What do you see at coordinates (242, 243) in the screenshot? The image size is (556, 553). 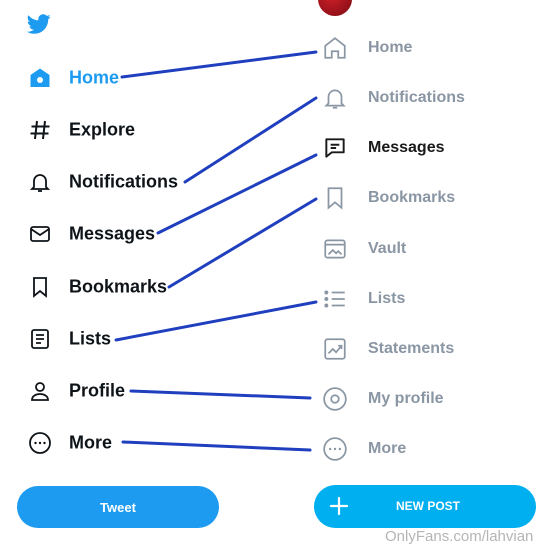 I see `connector-bookmarks` at bounding box center [242, 243].